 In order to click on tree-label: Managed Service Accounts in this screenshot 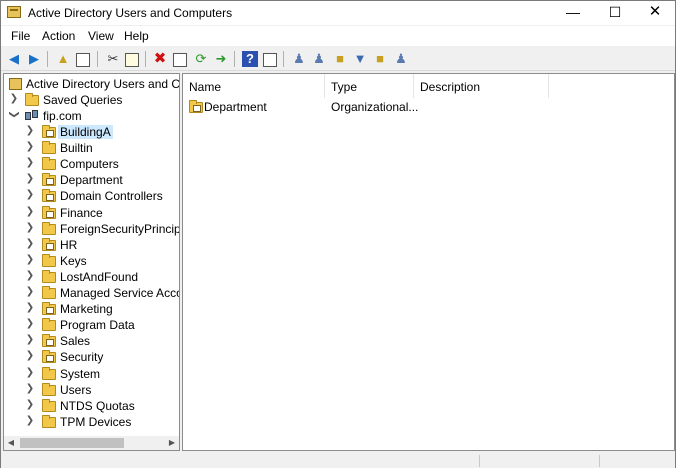, I will do `click(119, 293)`.